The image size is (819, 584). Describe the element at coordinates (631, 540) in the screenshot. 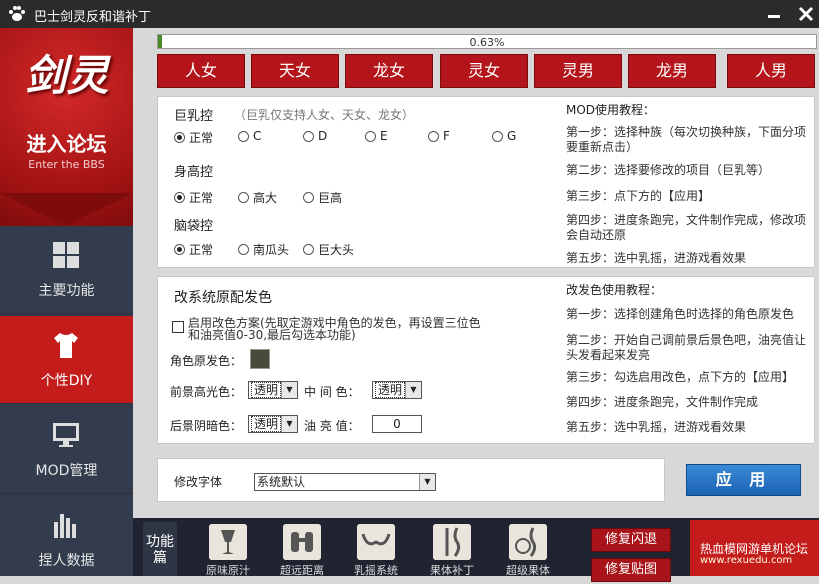

I see `repair-crash-button: 修复闪退` at that location.